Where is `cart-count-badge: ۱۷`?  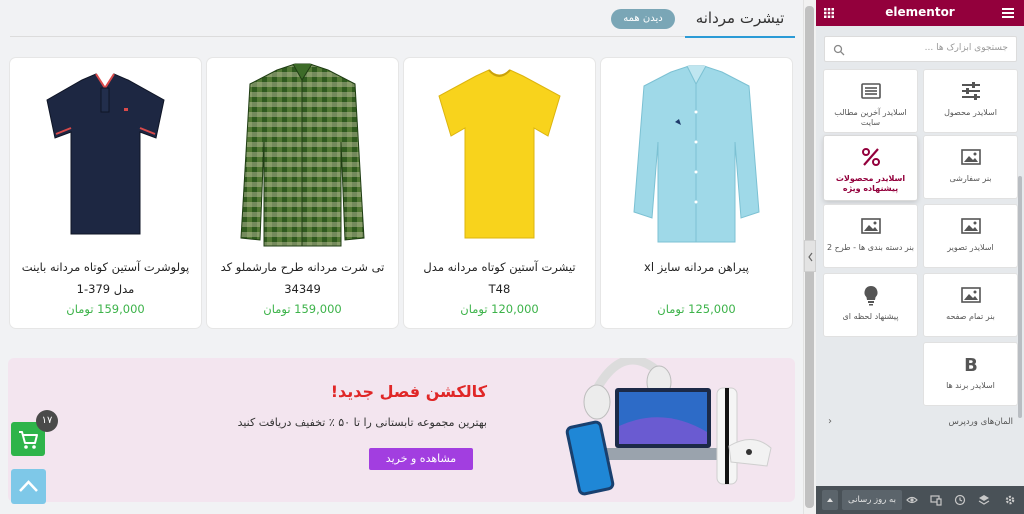
cart-count-badge: ۱۷ is located at coordinates (47, 421).